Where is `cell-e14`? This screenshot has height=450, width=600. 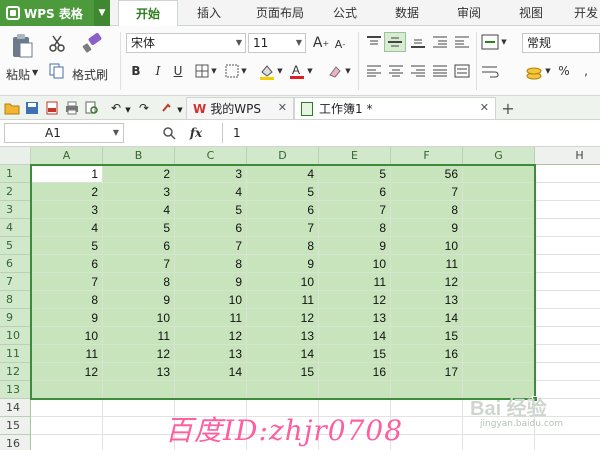
cell-e14 is located at coordinates (355, 408).